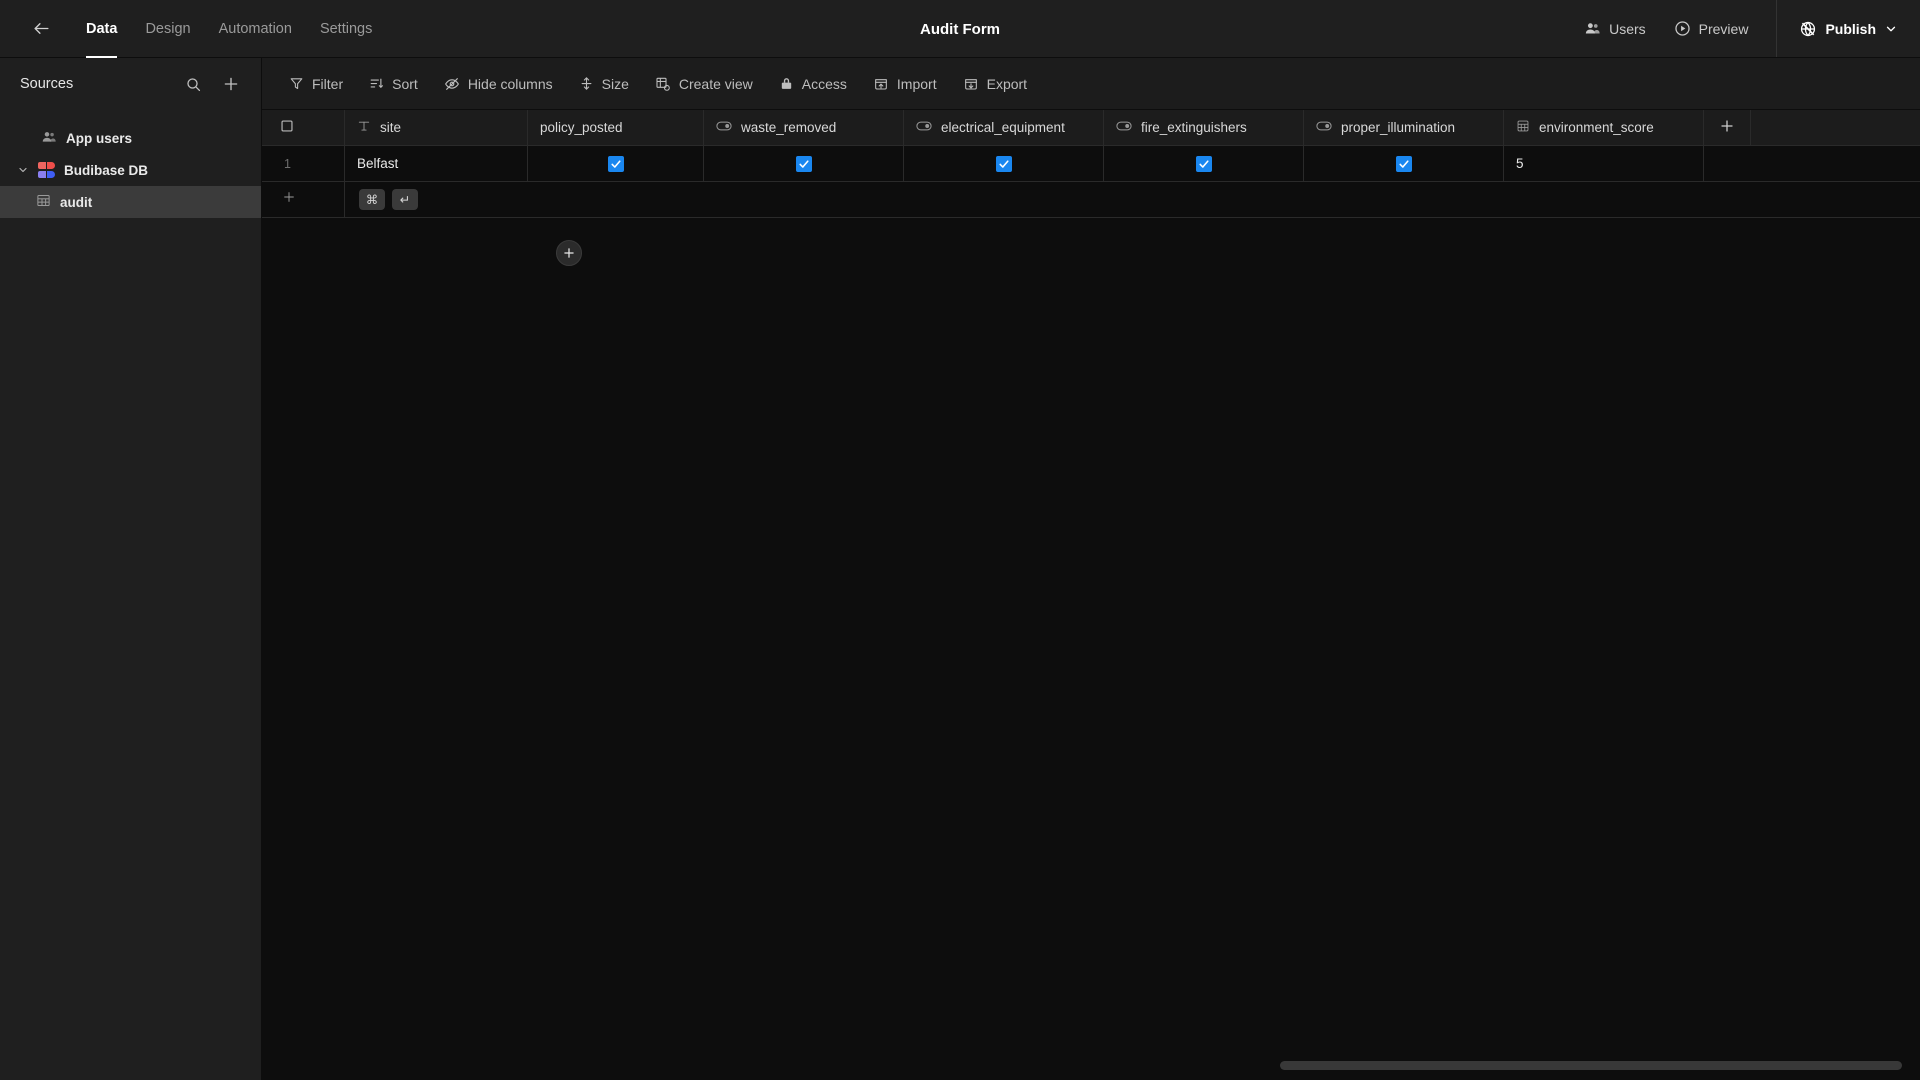 The height and width of the screenshot is (1080, 1920). What do you see at coordinates (130, 84) in the screenshot?
I see `sidebar-header: Sources` at bounding box center [130, 84].